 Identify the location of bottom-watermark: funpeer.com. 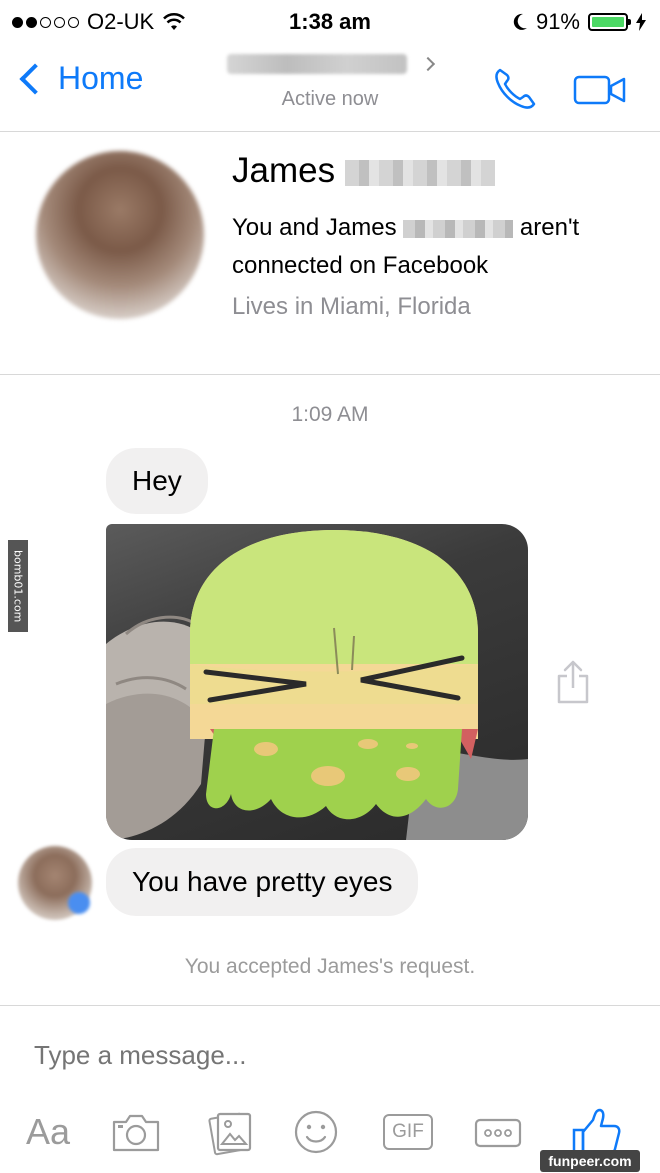
(590, 1161).